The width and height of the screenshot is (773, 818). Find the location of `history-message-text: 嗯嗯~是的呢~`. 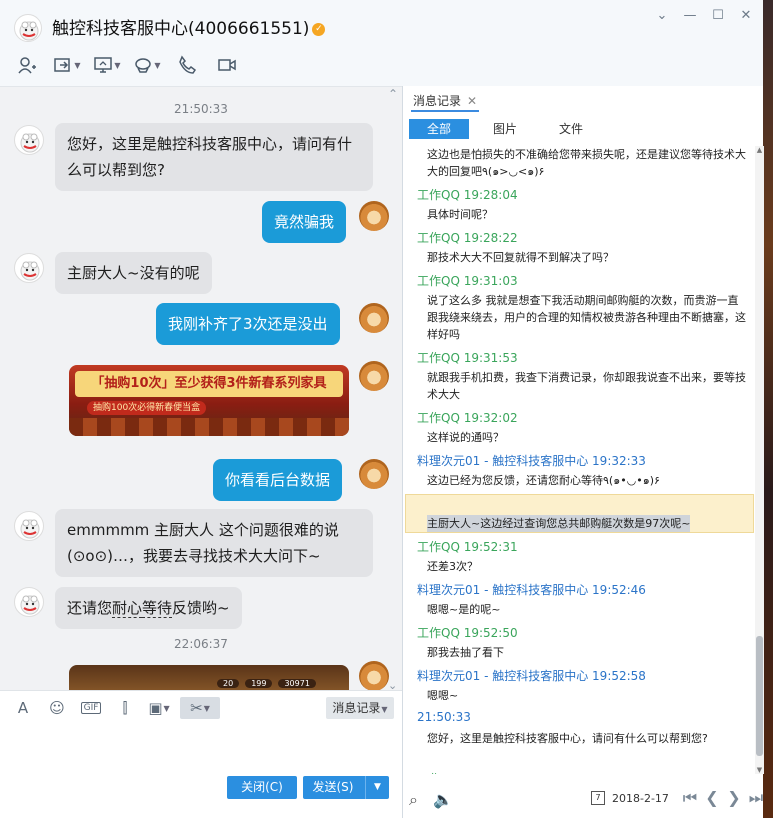

history-message-text: 嗯嗯~是的呢~ is located at coordinates (464, 609).